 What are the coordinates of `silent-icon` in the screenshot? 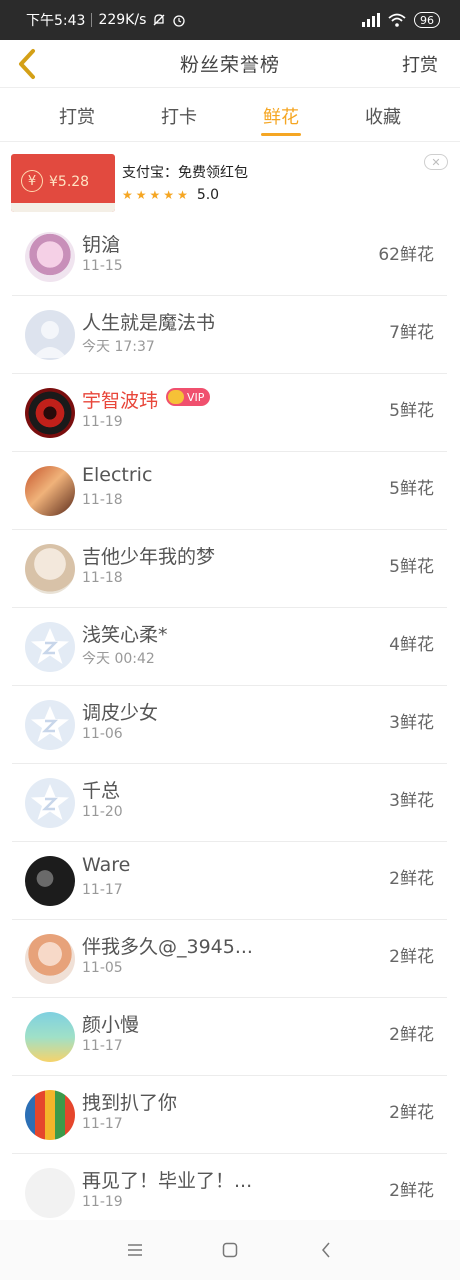 It's located at (159, 20).